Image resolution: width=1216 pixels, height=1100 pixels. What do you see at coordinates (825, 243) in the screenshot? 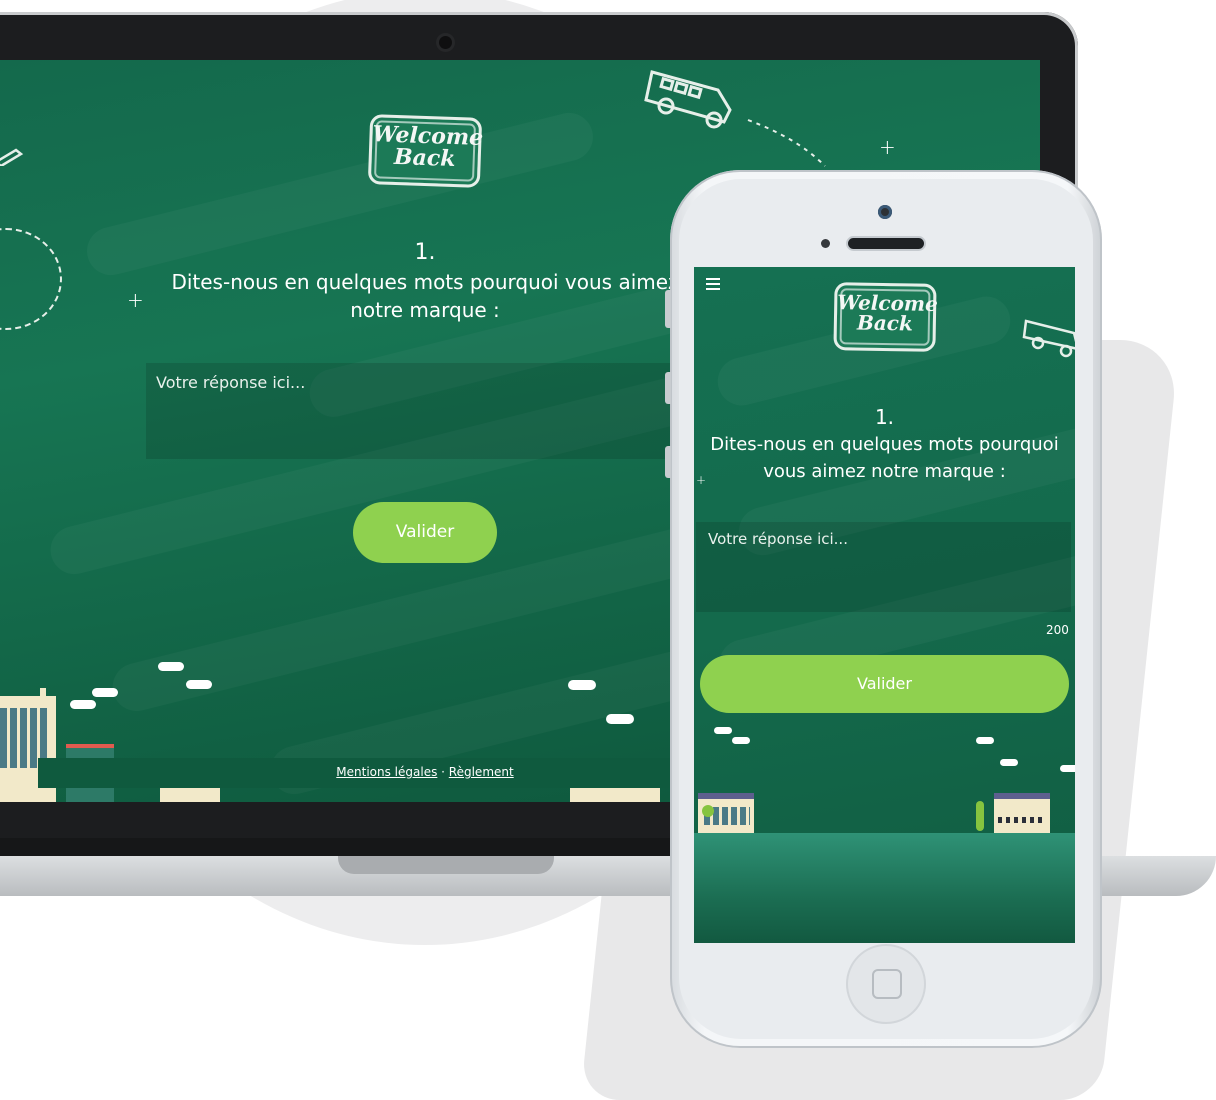
I see `phone-sensor` at bounding box center [825, 243].